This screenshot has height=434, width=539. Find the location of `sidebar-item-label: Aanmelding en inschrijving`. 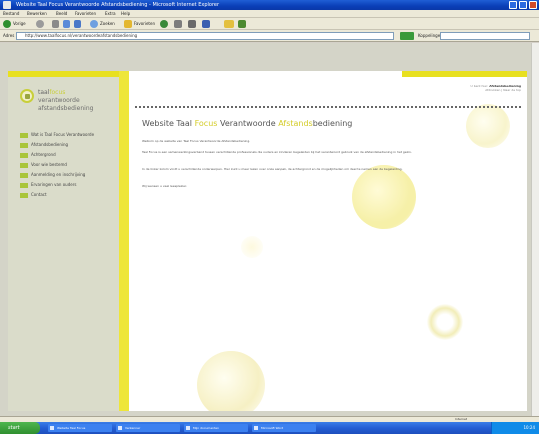

sidebar-item-label: Aanmelding en inschrijving is located at coordinates (58, 174).